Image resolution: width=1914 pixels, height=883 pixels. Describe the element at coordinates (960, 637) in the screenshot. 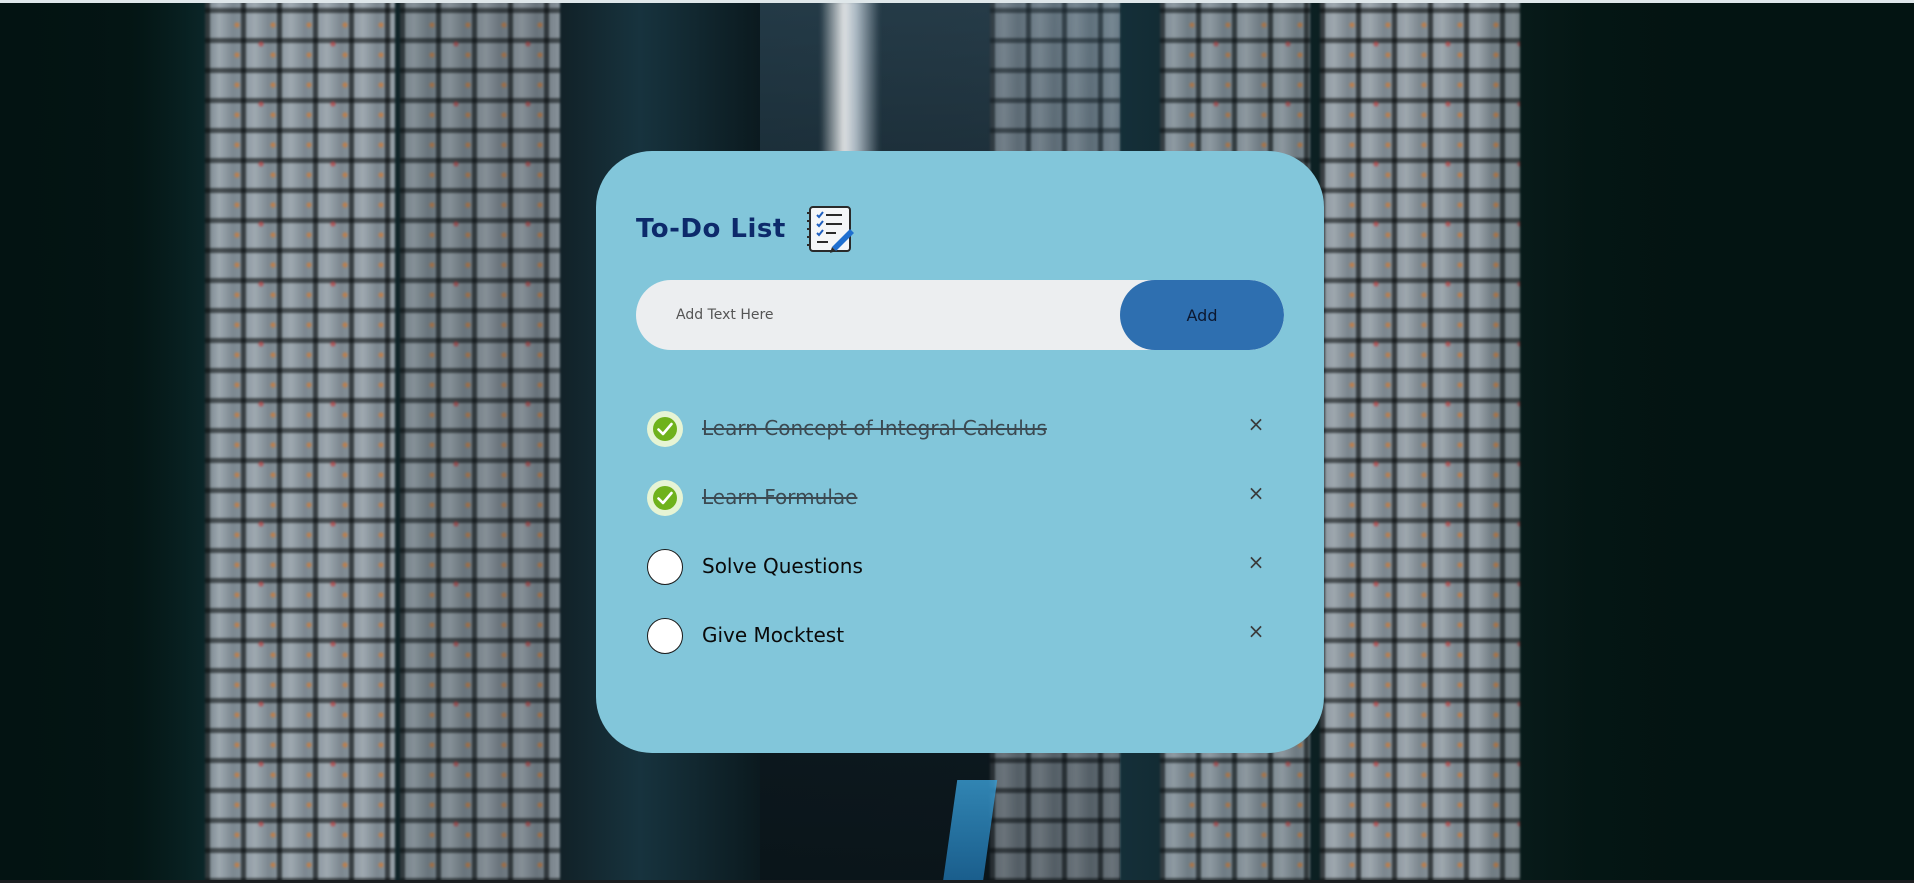

I see `task-item: Give Mocktest ×` at that location.